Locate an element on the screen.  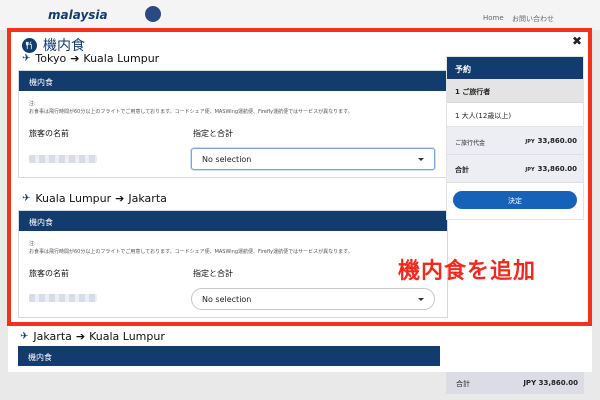
annotation-callout: 機内食を追加 is located at coordinates (467, 271).